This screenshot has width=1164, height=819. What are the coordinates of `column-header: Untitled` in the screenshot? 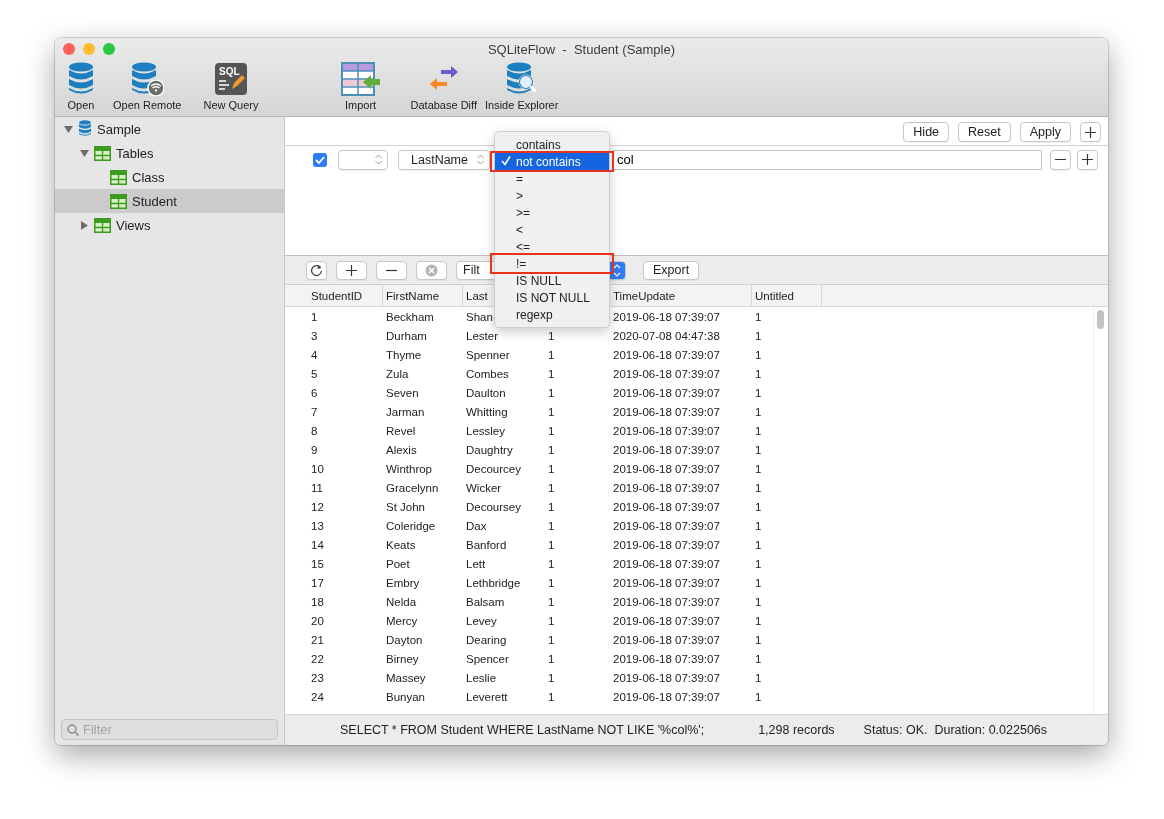 It's located at (774, 295).